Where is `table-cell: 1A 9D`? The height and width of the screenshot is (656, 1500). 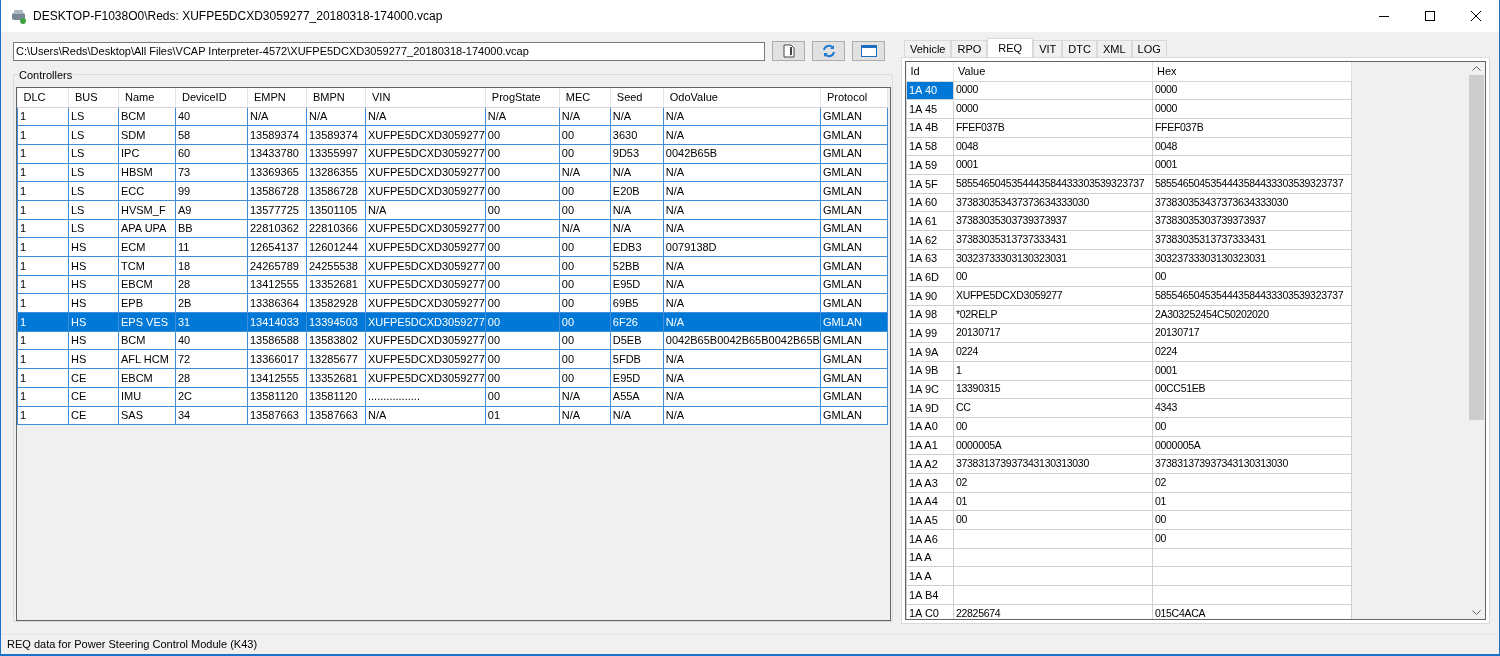 table-cell: 1A 9D is located at coordinates (930, 408).